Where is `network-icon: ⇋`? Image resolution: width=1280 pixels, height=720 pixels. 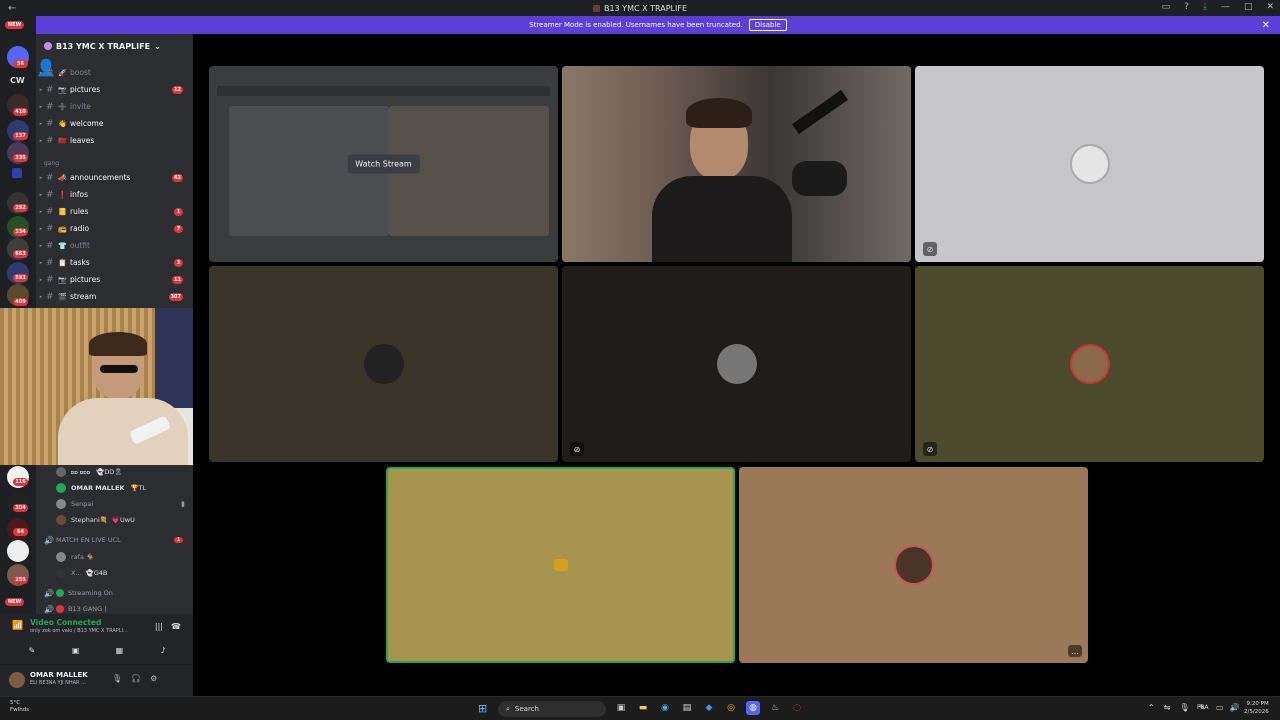
network-icon: ⇋ is located at coordinates (1167, 707).